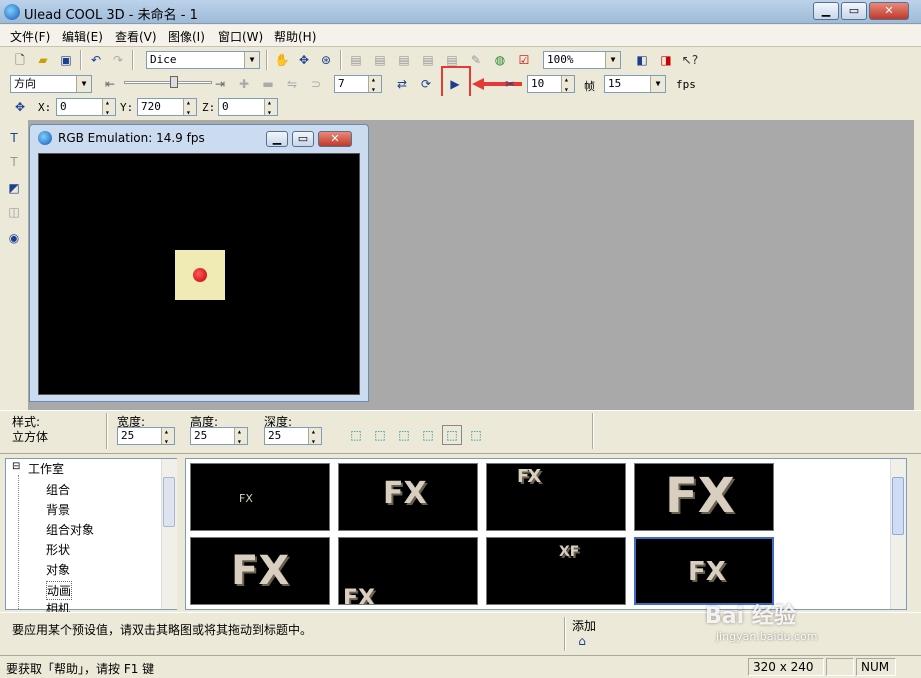 This screenshot has width=921, height=678. What do you see at coordinates (826, 11) in the screenshot?
I see `minimize-button: ▁` at bounding box center [826, 11].